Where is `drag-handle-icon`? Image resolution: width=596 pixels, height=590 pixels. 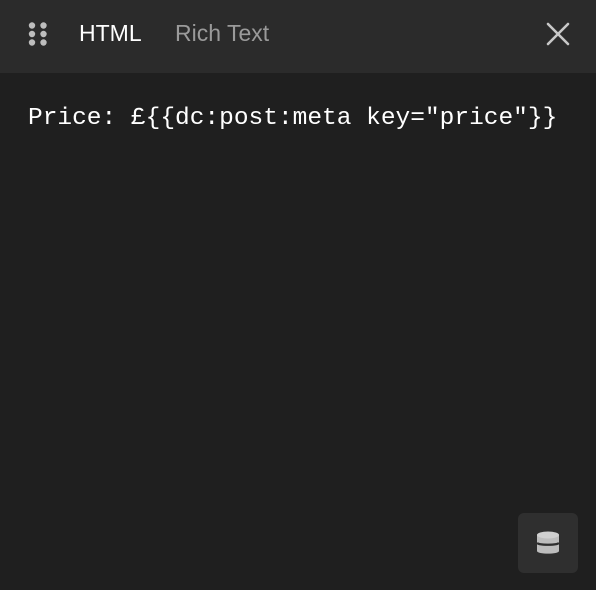
drag-handle-icon is located at coordinates (38, 34).